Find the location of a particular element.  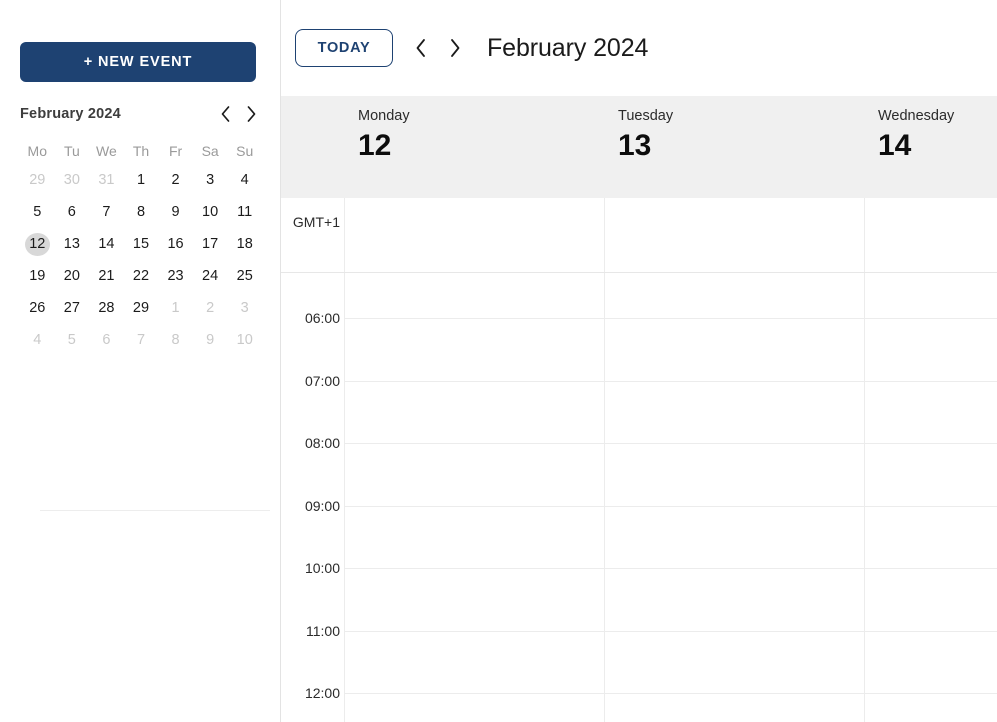

mini-calendar-cell: 10 is located at coordinates (244, 340).